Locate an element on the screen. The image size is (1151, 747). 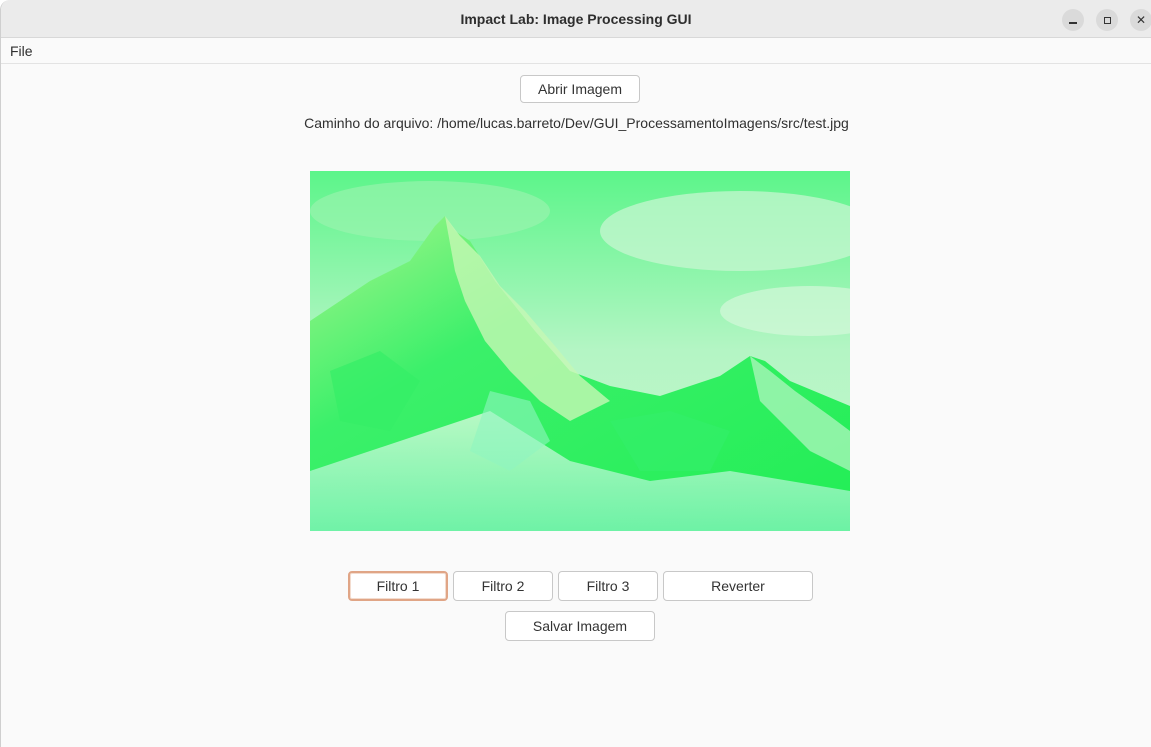
minimize-icon is located at coordinates (1073, 23).